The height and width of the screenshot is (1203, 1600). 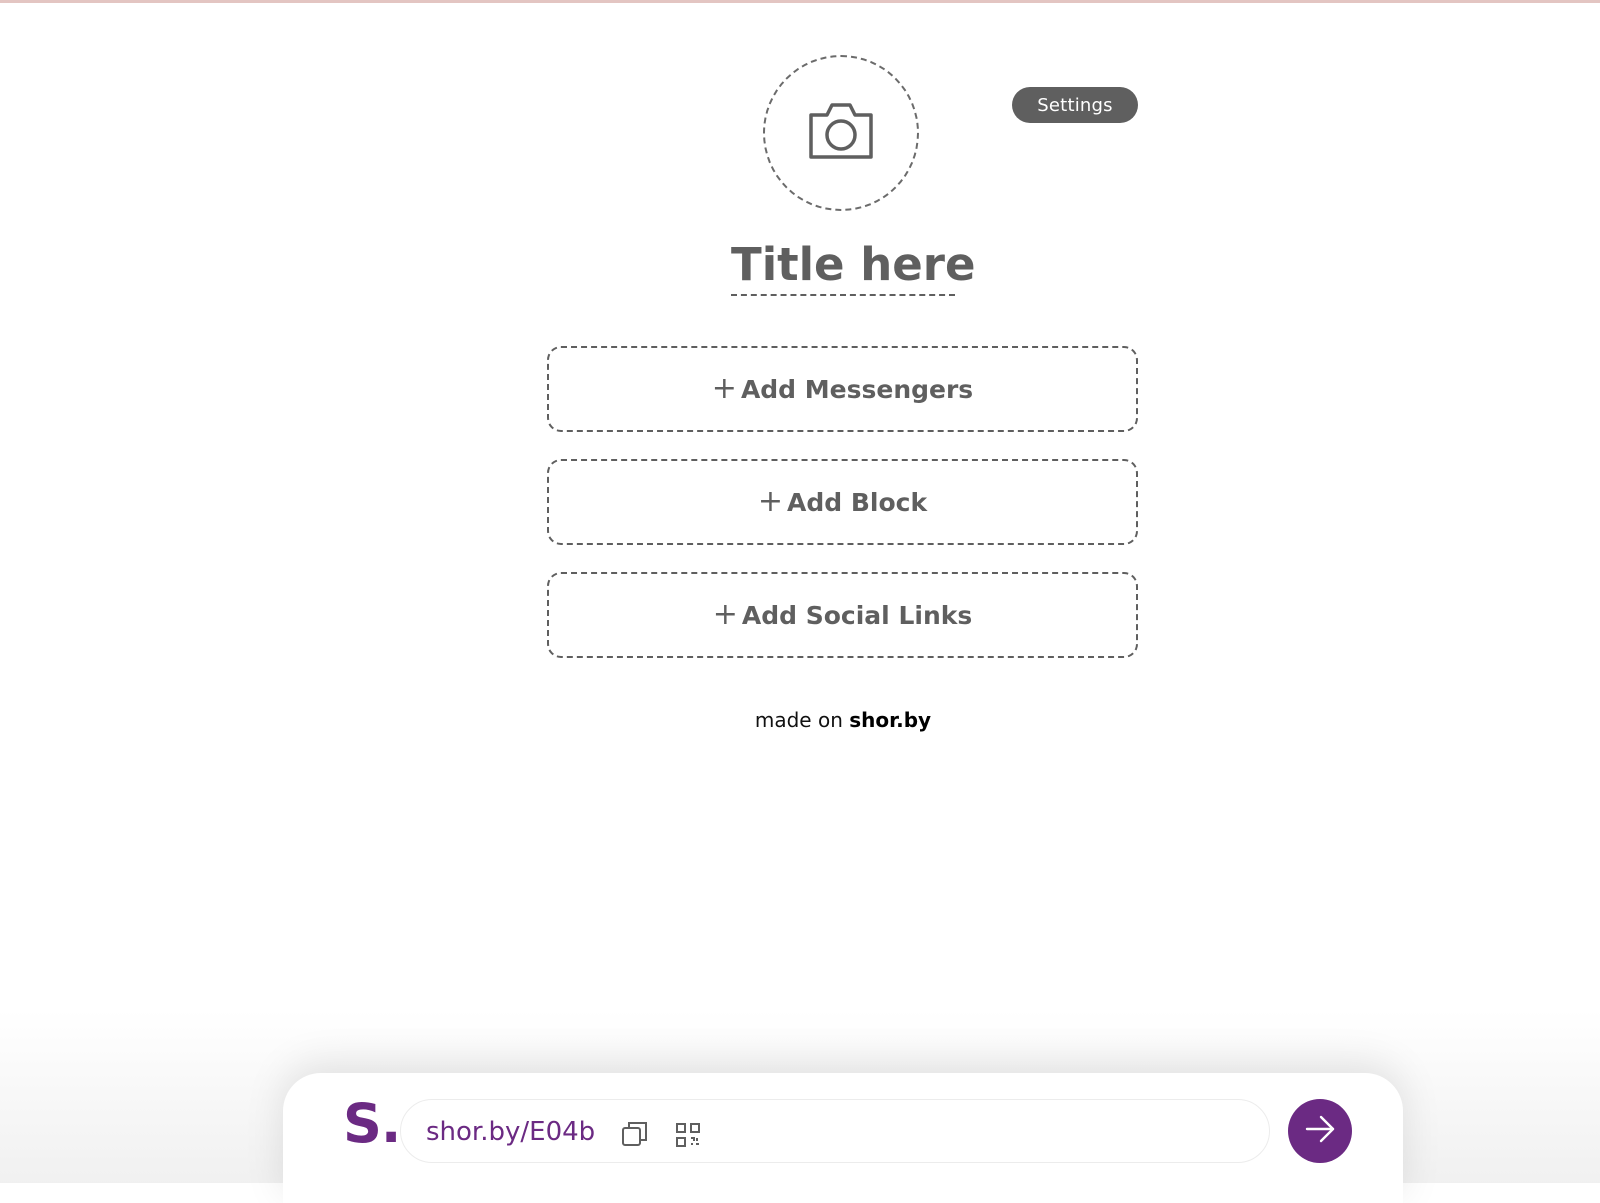 I want to click on settings-button: Settings, so click(x=1075, y=105).